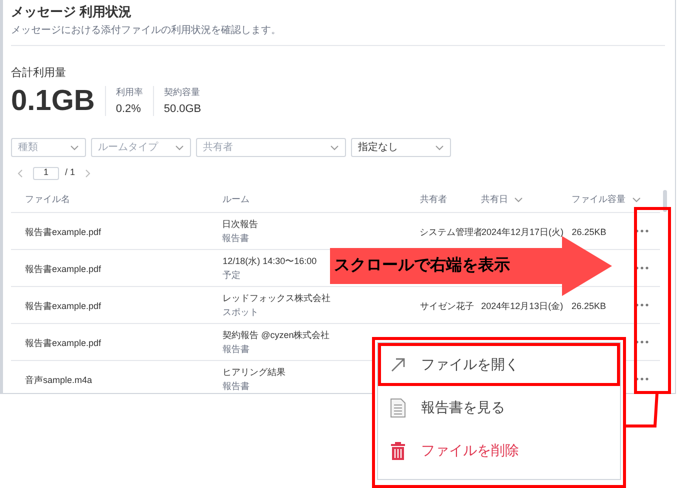  Describe the element at coordinates (183, 109) in the screenshot. I see `stat-value: 50.0GB` at that location.